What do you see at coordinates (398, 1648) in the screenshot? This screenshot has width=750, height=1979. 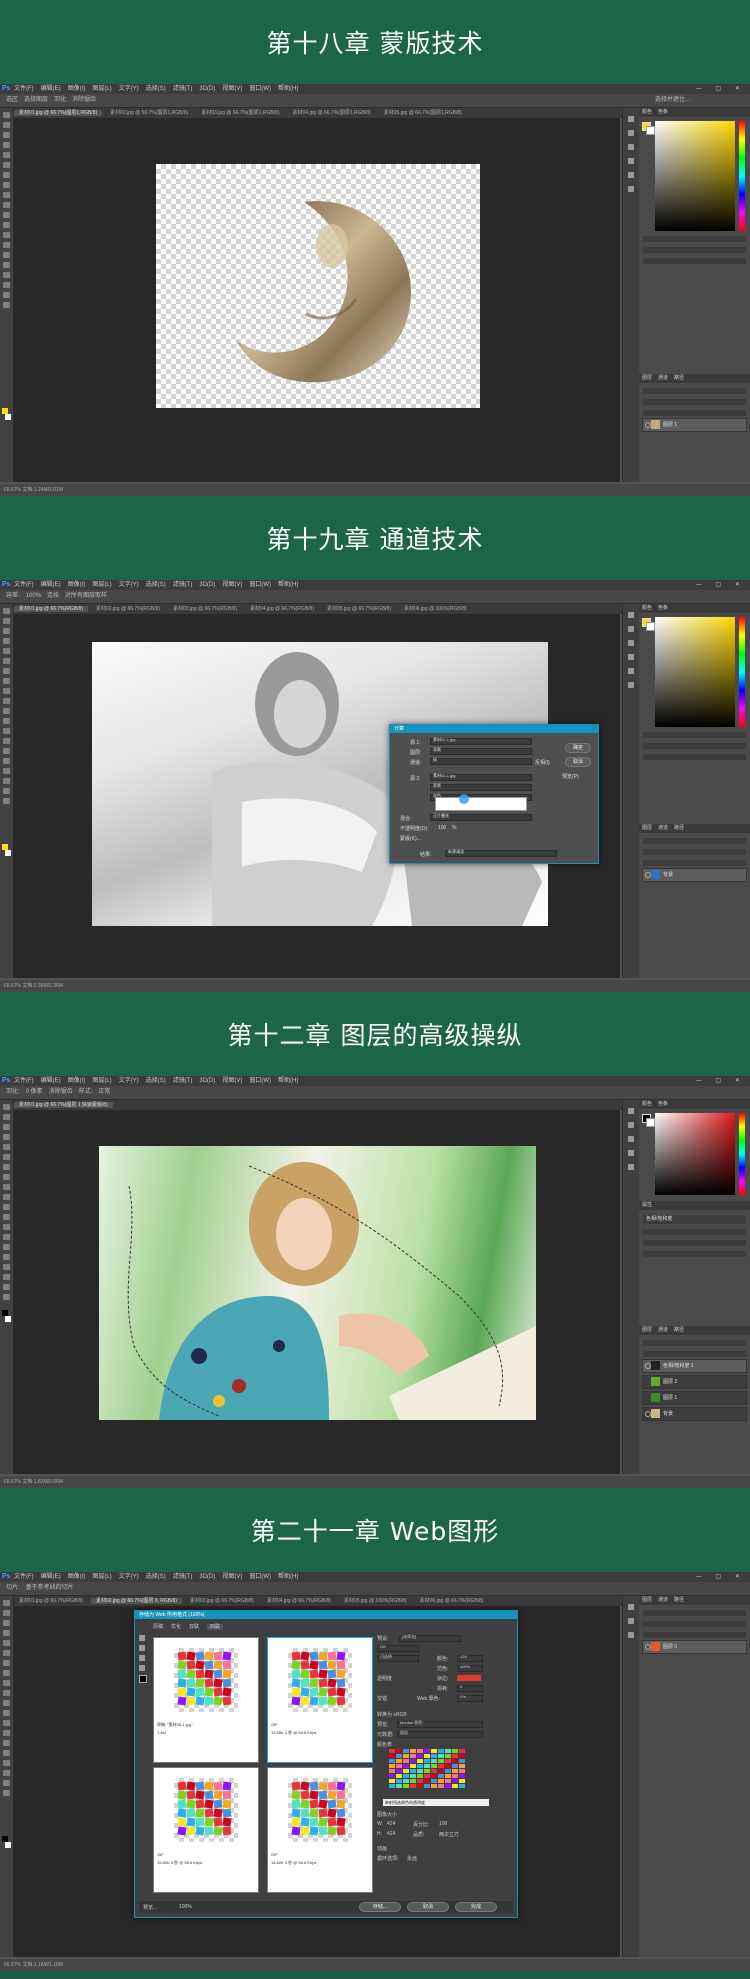 I see `format-select: GIF` at bounding box center [398, 1648].